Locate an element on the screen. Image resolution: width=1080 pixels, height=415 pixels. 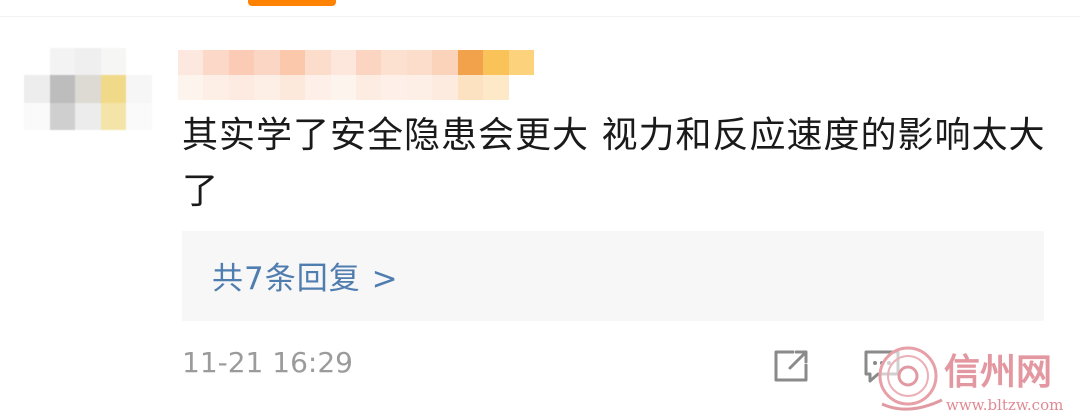
active-tab-indicator is located at coordinates (292, 3).